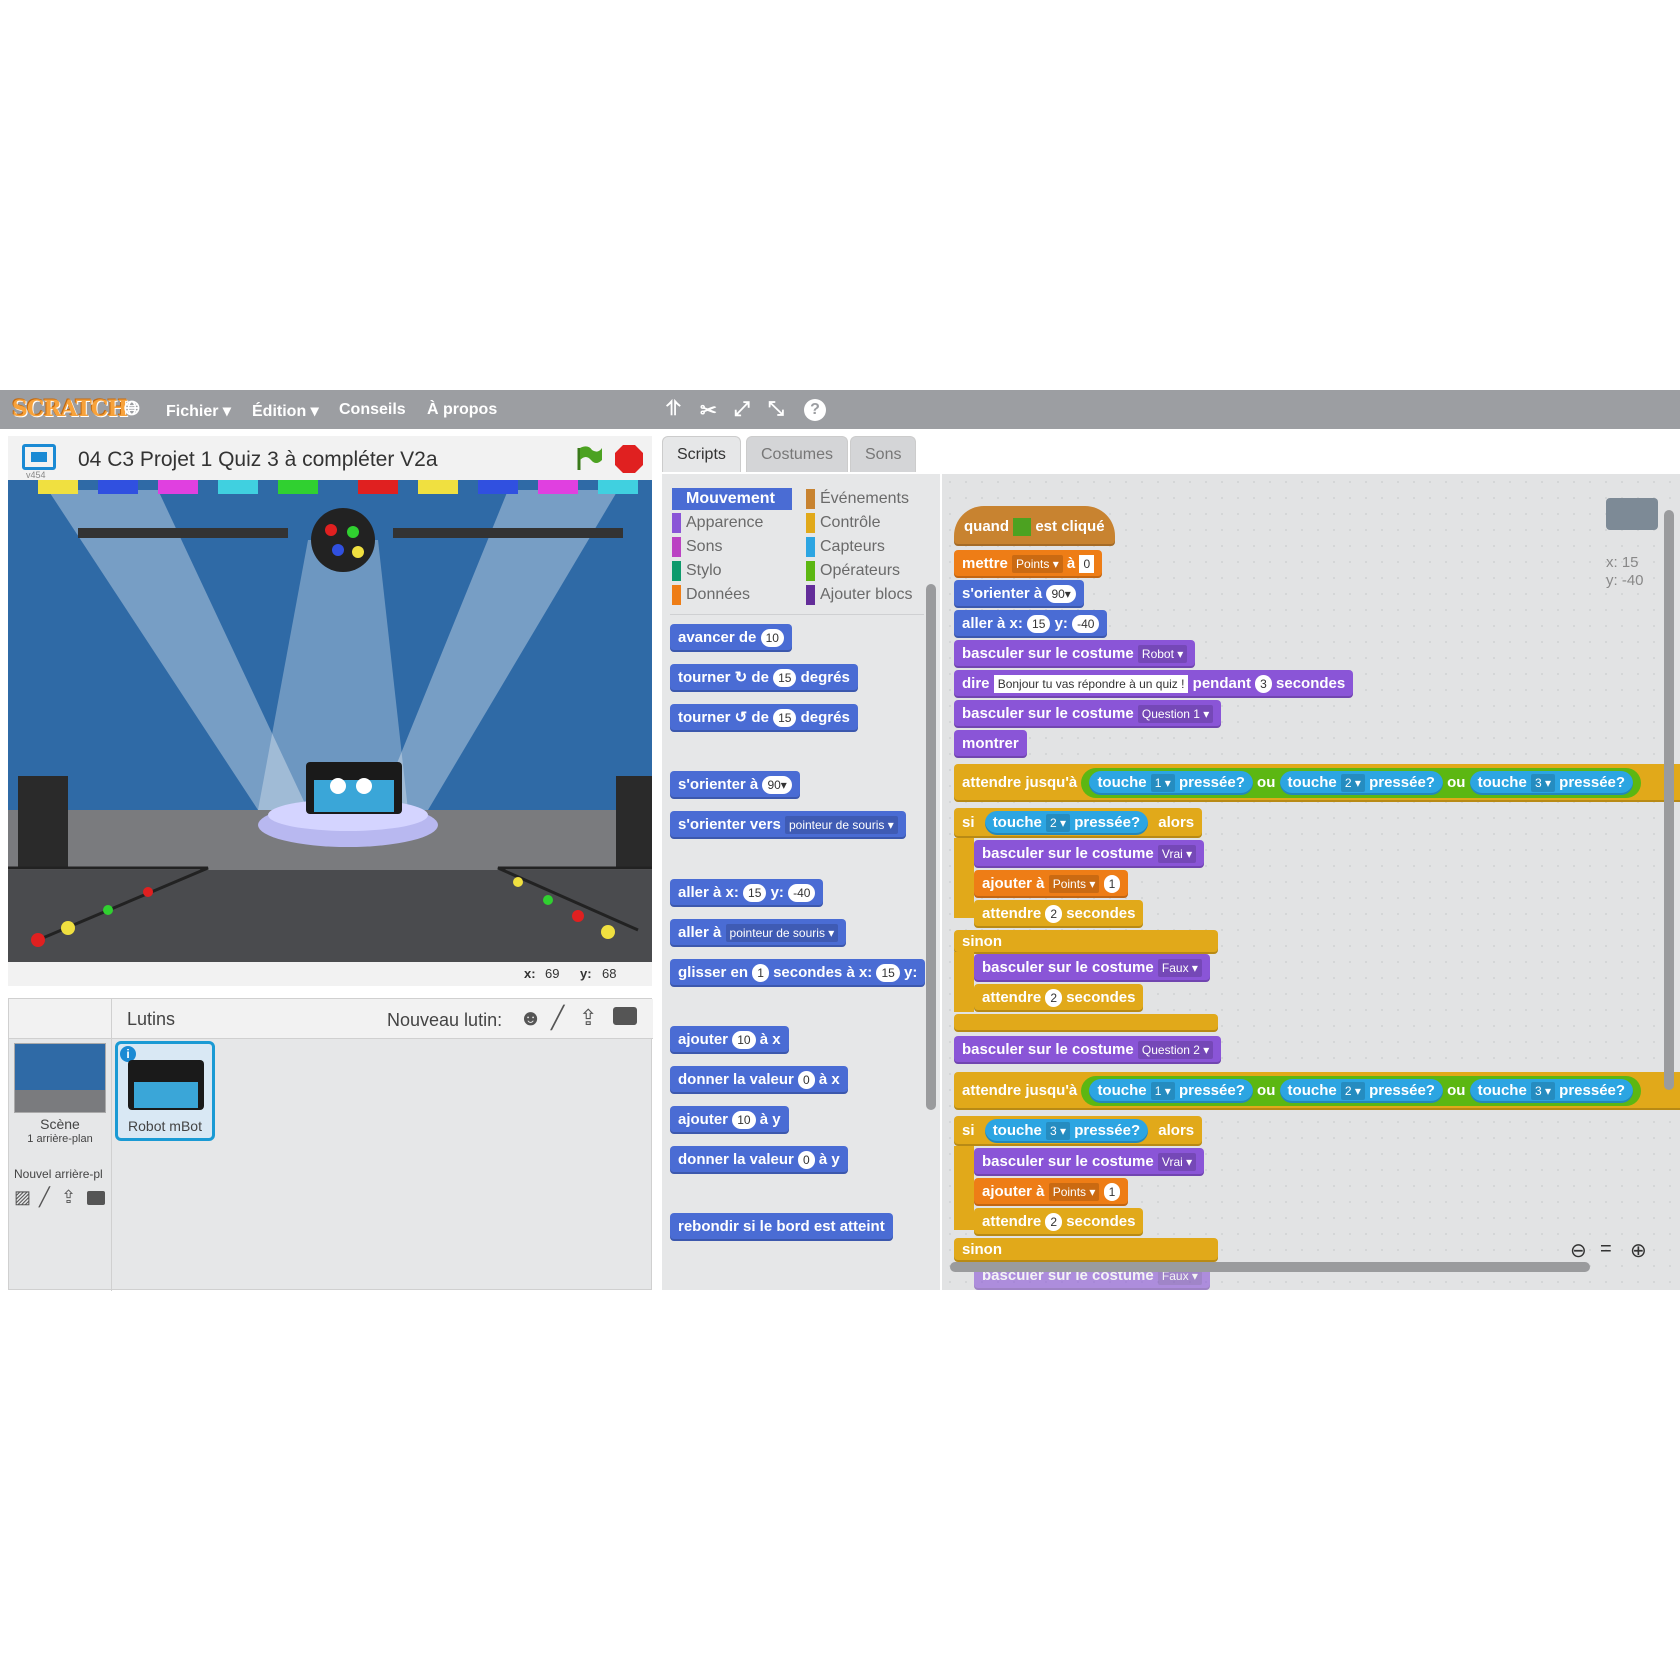 The image size is (1680, 1680). Describe the element at coordinates (853, 571) in the screenshot. I see `category-operateurs: Opérateurs` at that location.